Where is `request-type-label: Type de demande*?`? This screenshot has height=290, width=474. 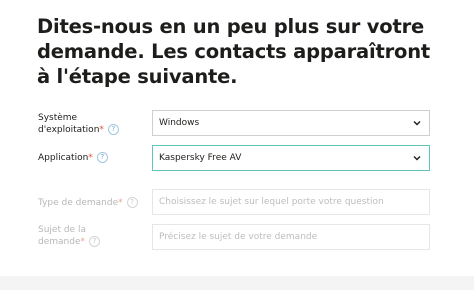
request-type-label: Type de demande*? is located at coordinates (88, 203).